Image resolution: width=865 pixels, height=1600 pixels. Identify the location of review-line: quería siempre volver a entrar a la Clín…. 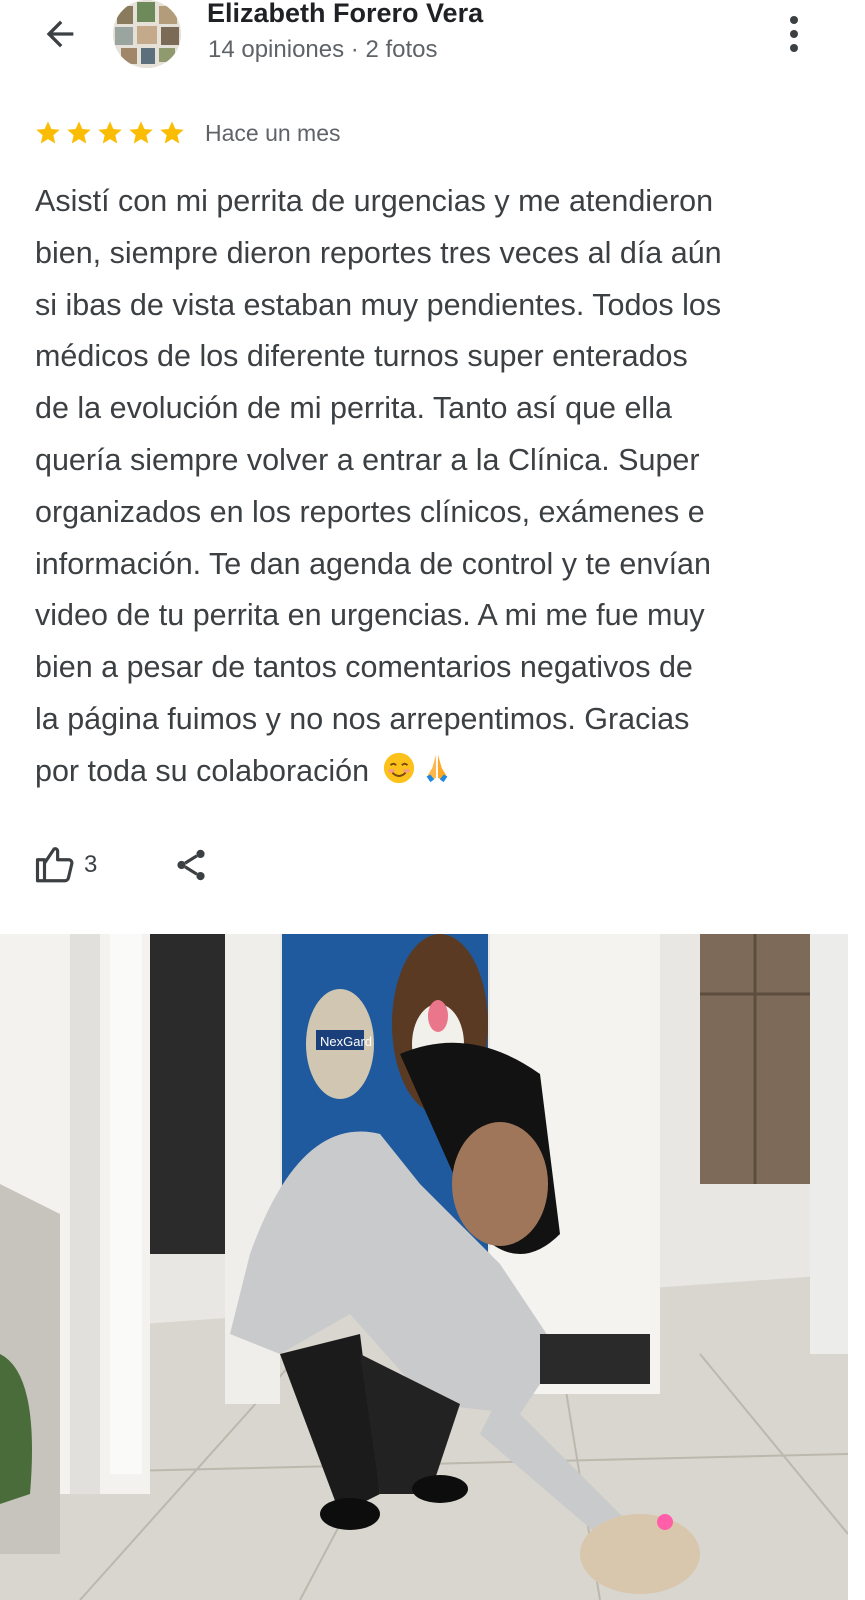
(367, 459).